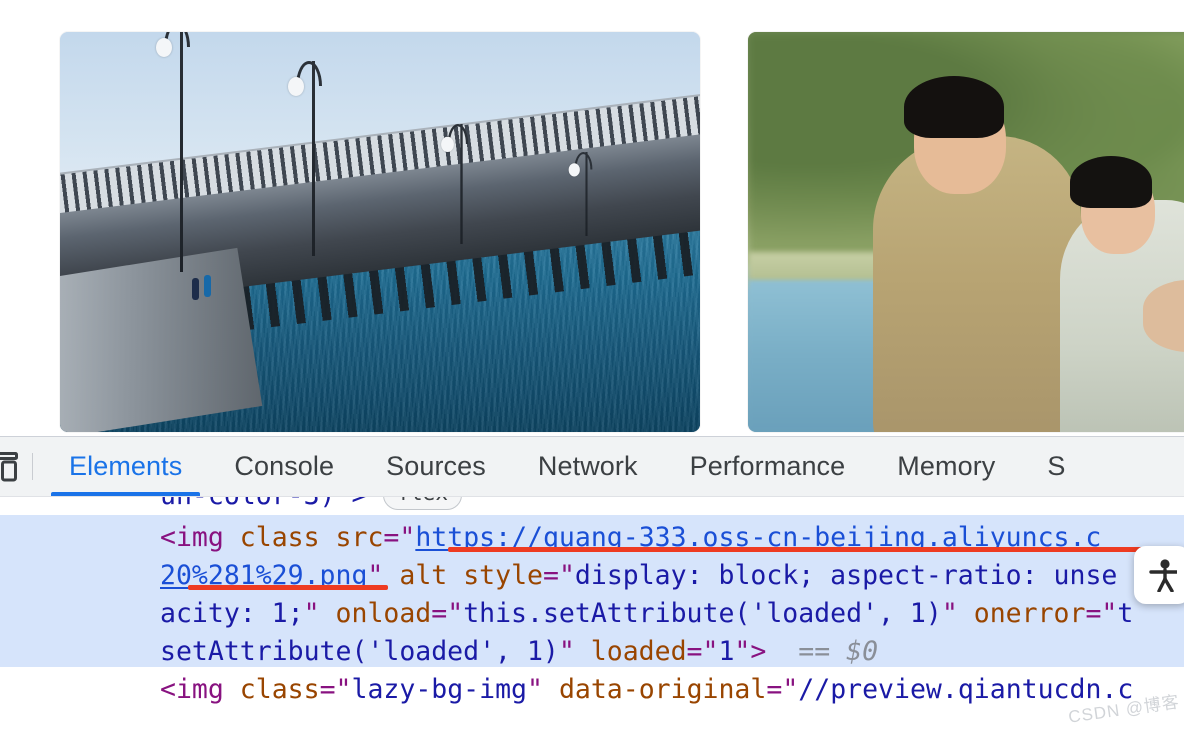 The image size is (1184, 734). I want to click on tab-network: Network, so click(588, 466).